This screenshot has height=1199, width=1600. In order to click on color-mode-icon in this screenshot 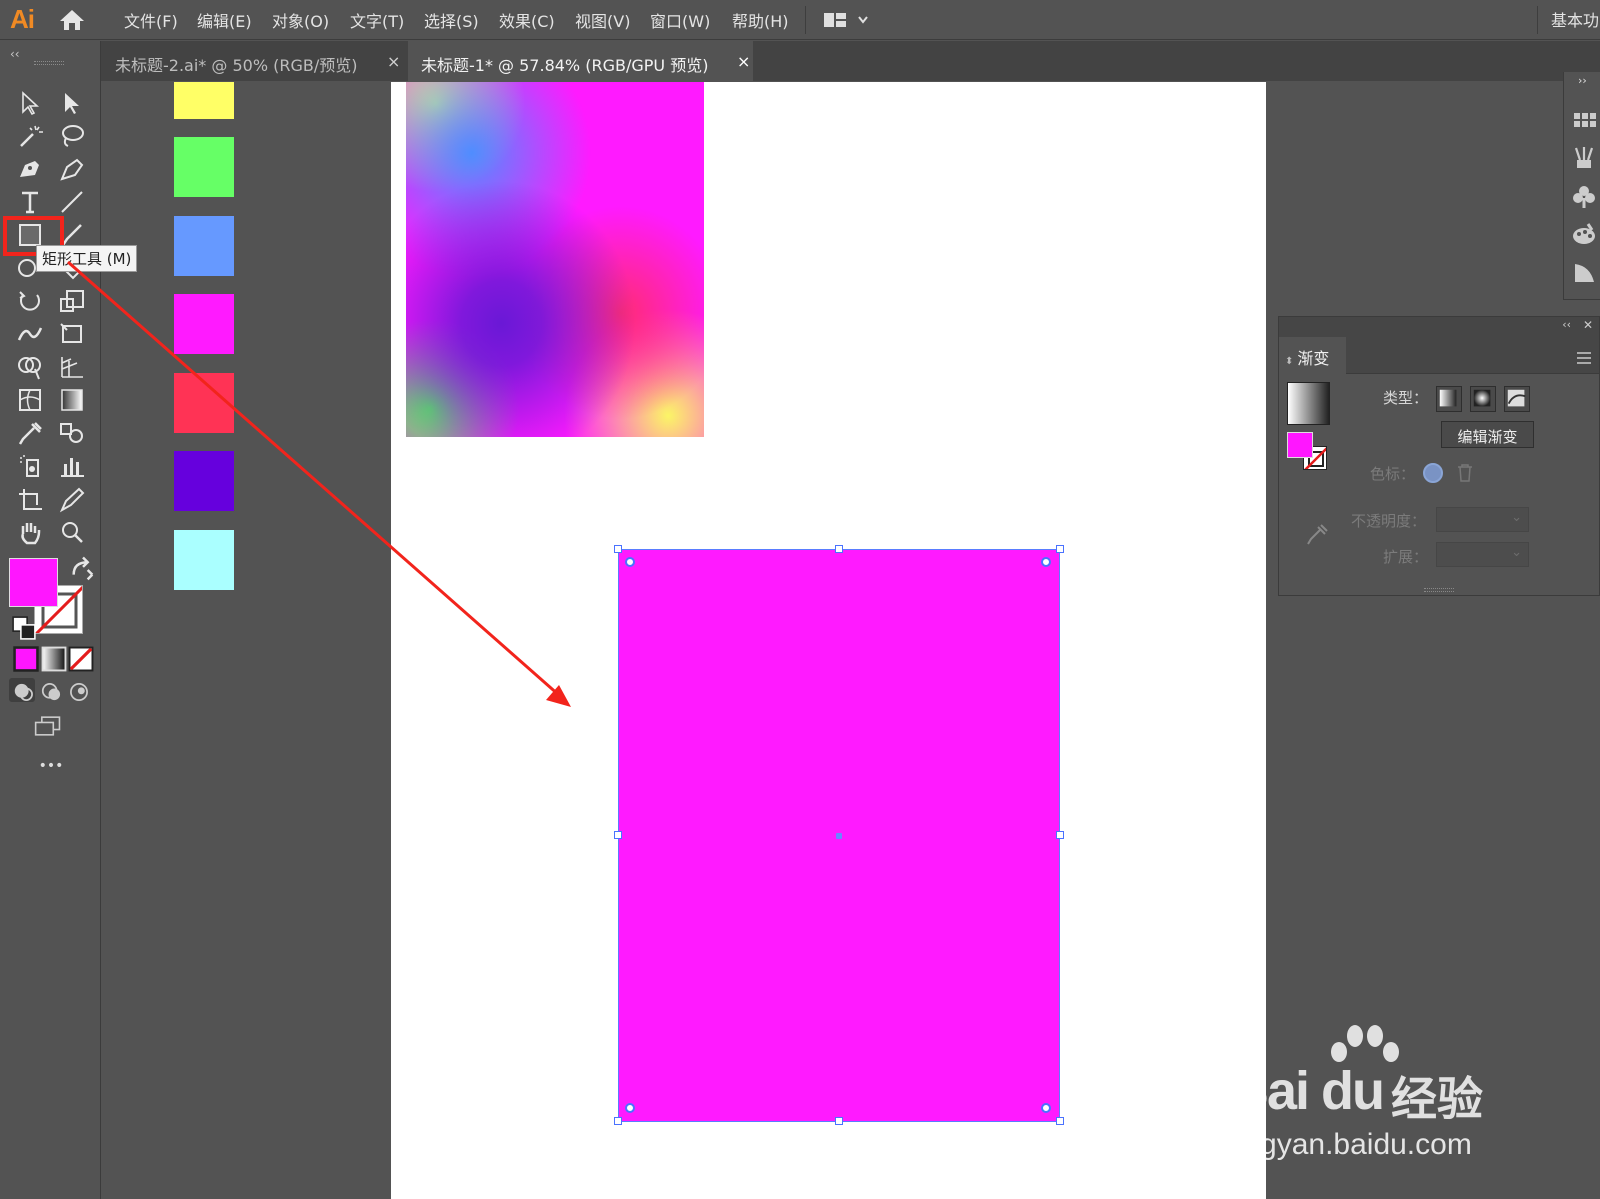, I will do `click(25, 658)`.